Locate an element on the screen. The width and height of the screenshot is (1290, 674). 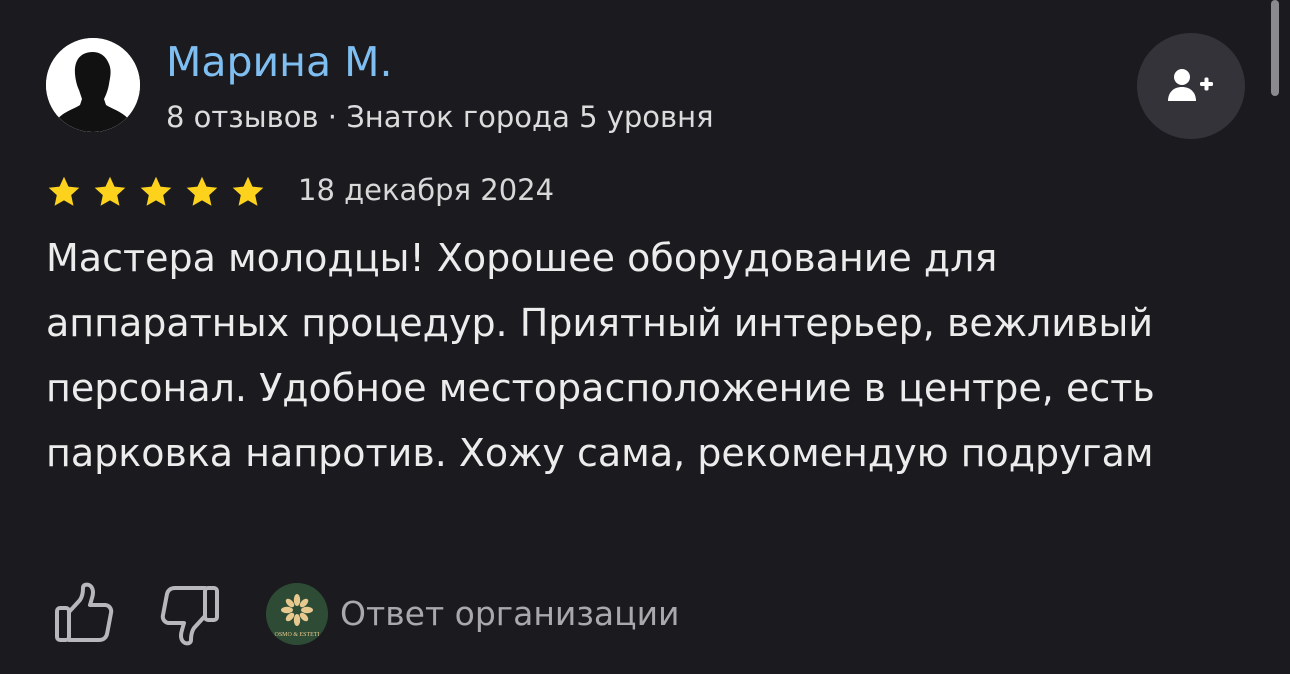
review-actions: OSMO & ESTETI Ответ организации is located at coordinates (402, 614).